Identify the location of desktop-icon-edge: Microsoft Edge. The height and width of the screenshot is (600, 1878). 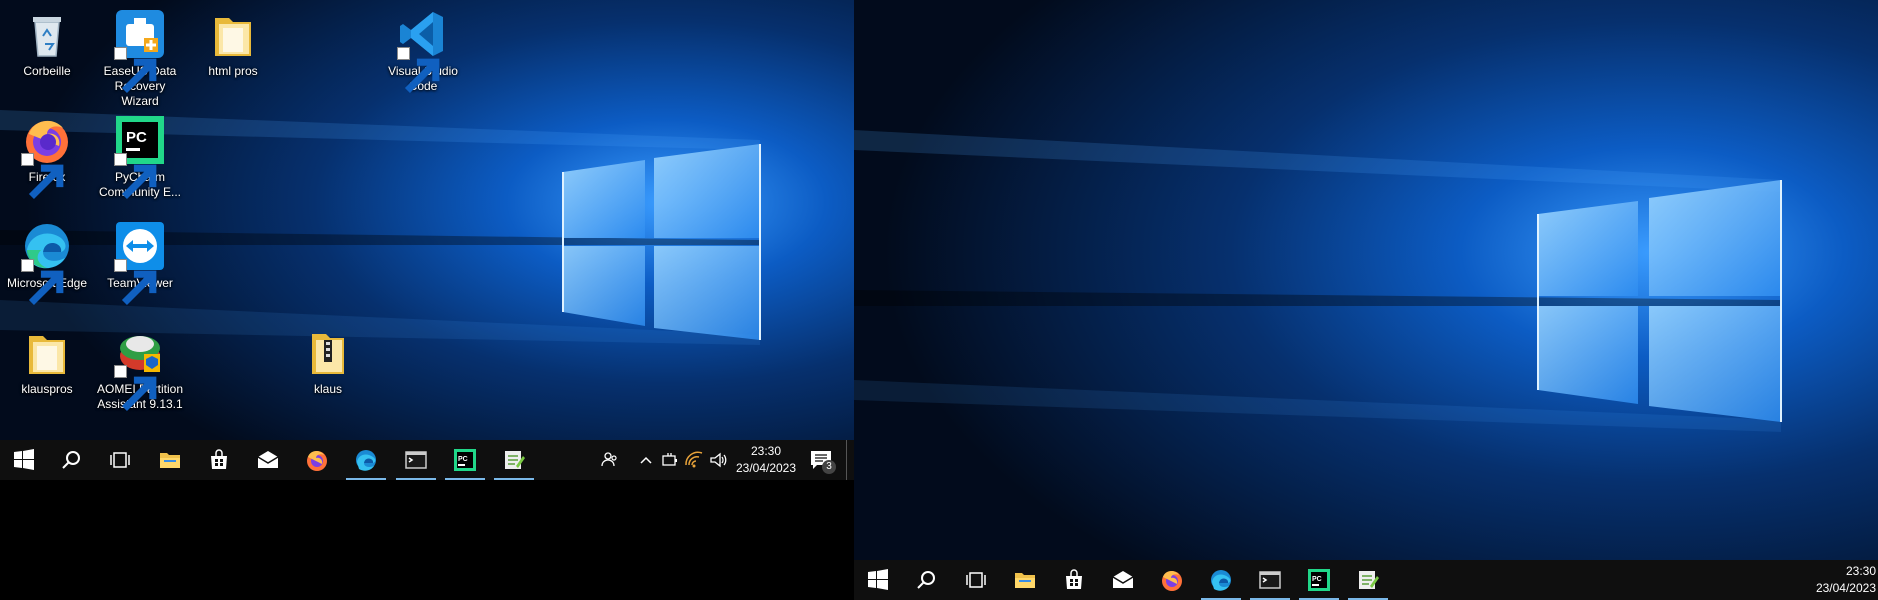
(47, 261).